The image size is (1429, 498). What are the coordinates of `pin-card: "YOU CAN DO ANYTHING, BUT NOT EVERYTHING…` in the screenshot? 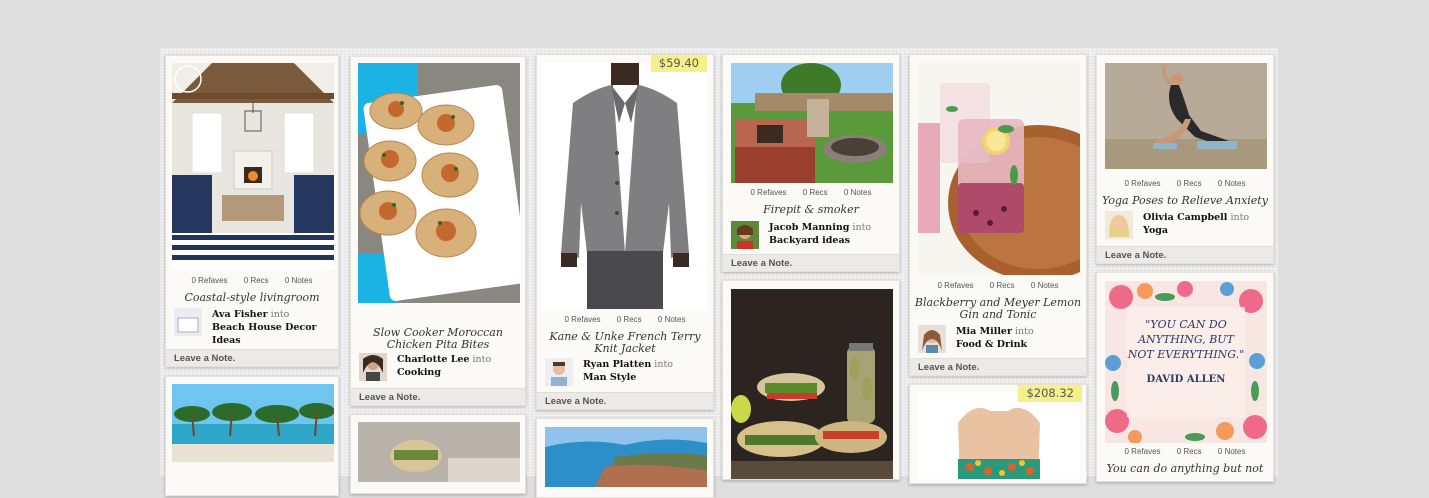 It's located at (1185, 377).